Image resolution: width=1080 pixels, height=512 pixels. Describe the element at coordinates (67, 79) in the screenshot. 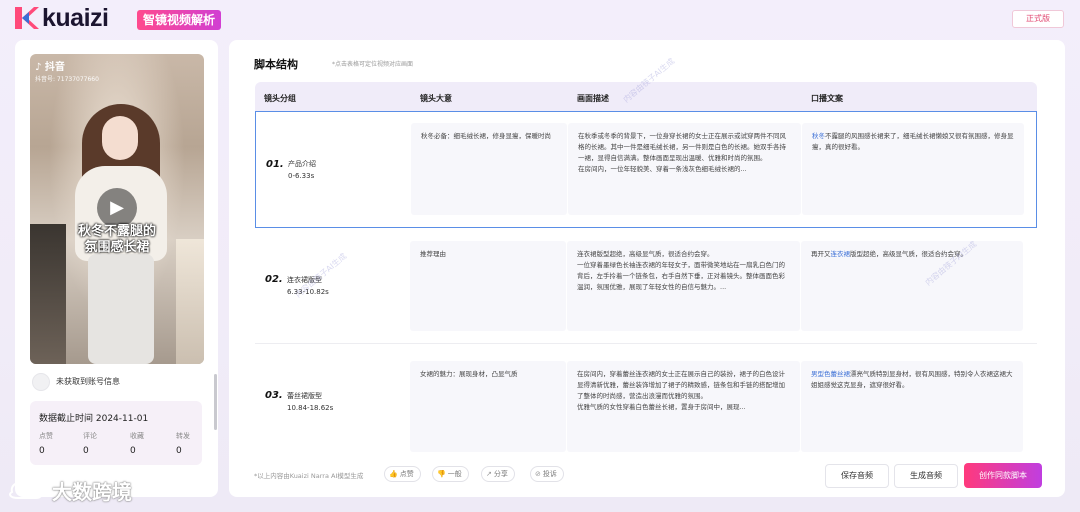

I see `account-id: 抖音号: 71737077660` at that location.